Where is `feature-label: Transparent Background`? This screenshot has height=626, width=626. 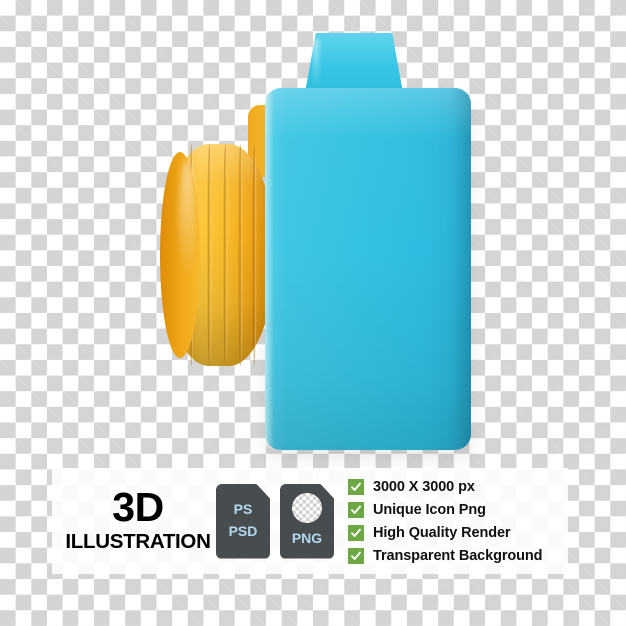 feature-label: Transparent Background is located at coordinates (458, 555).